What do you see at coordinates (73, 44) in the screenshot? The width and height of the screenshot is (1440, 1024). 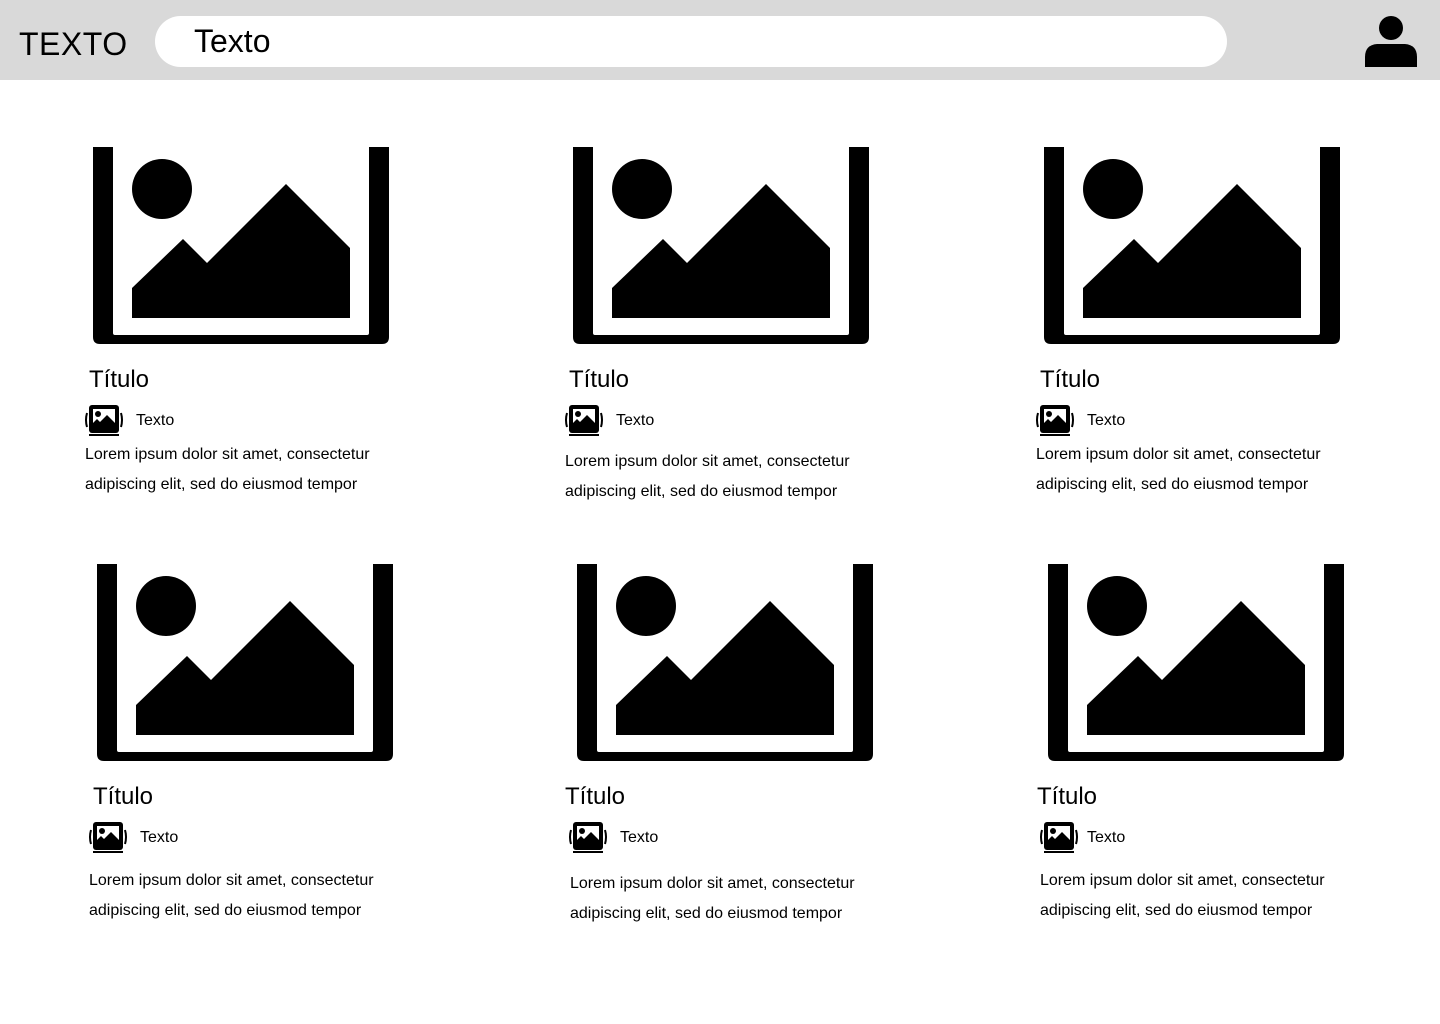 I see `logo-text: TEXTO` at bounding box center [73, 44].